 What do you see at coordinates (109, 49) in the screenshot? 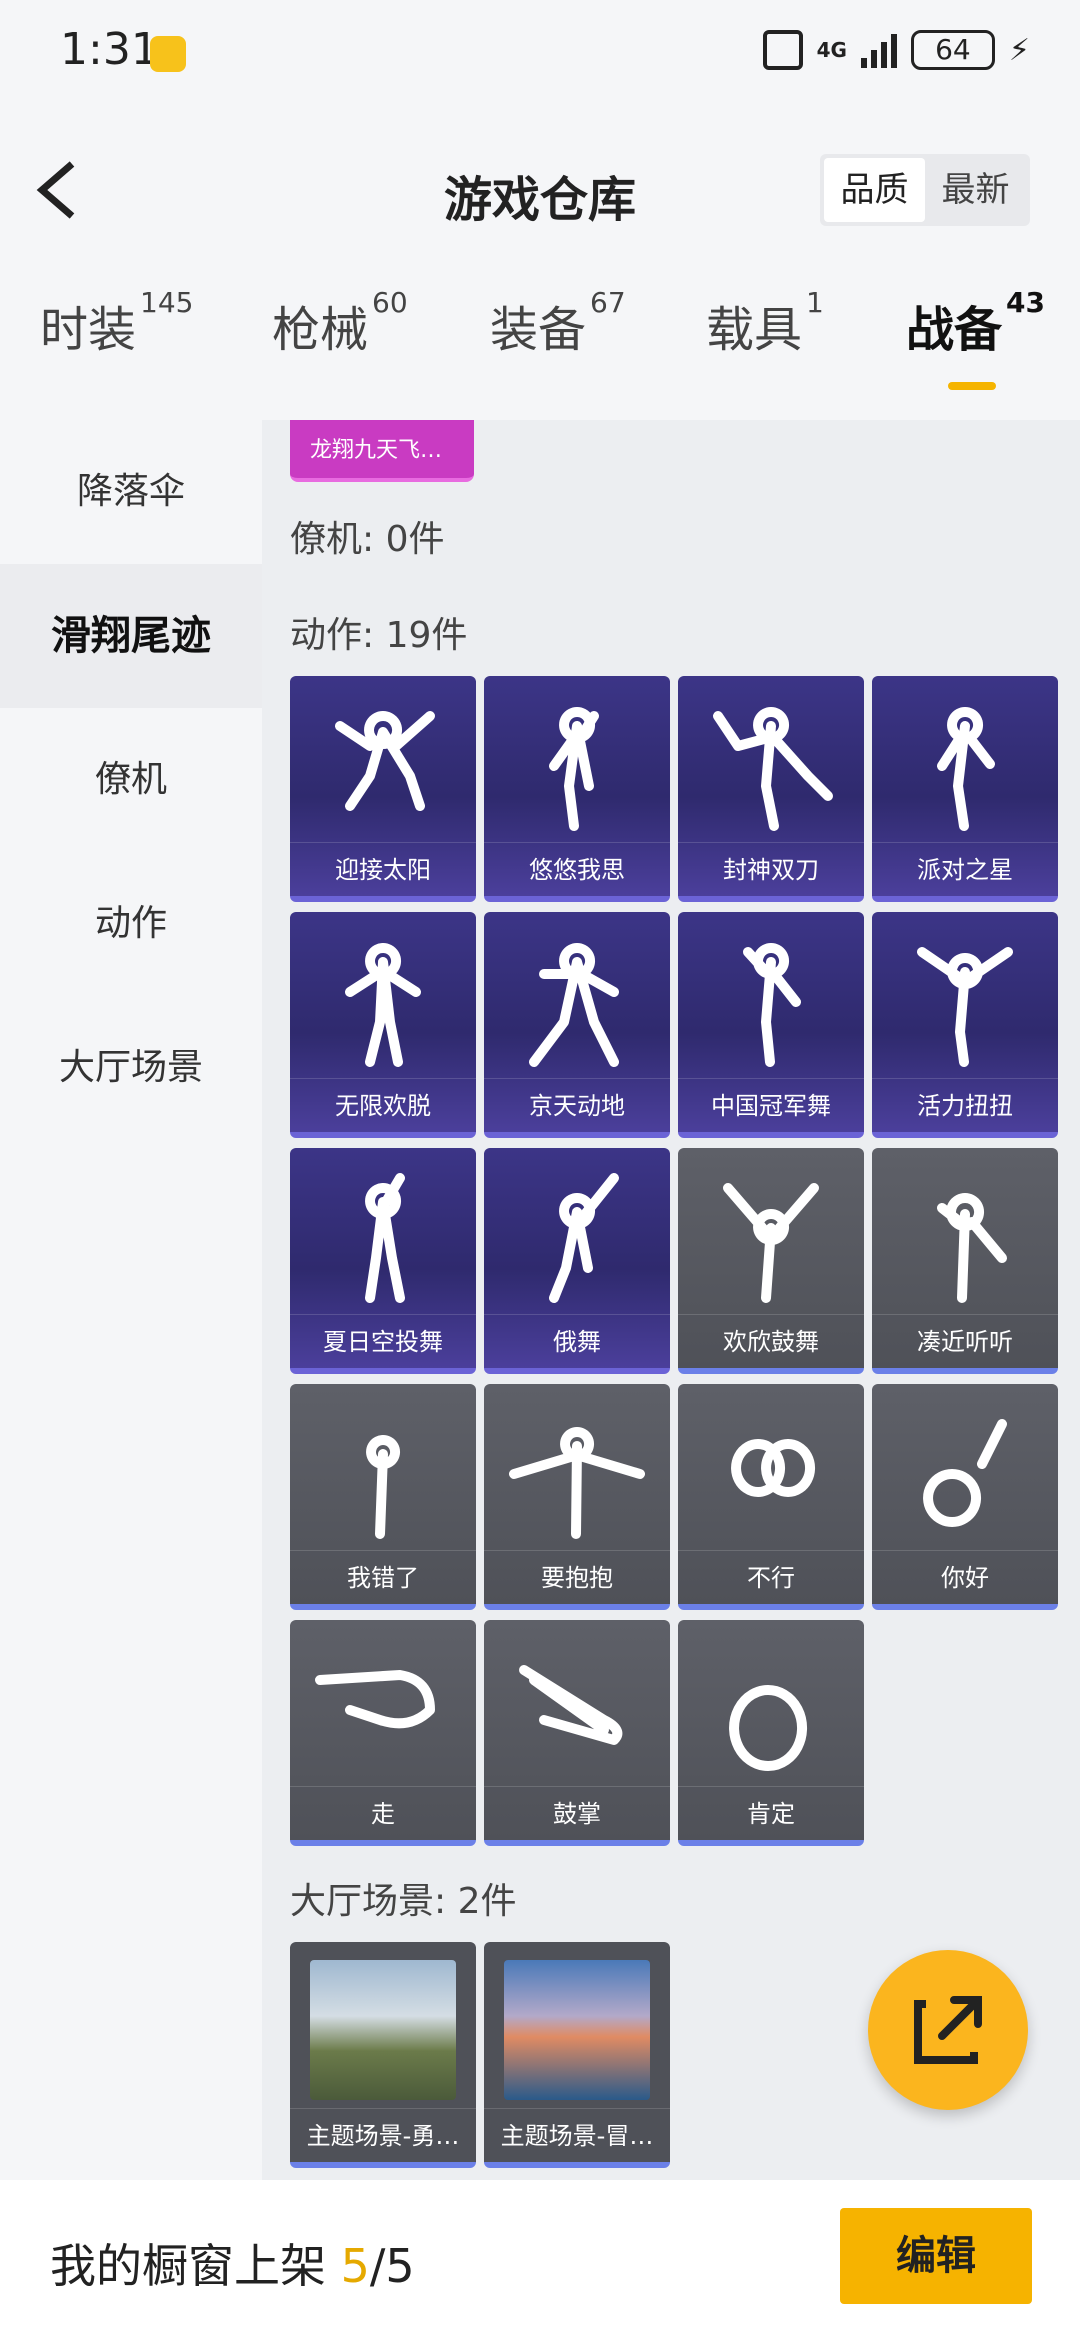
I see `status-time: 1:31` at bounding box center [109, 49].